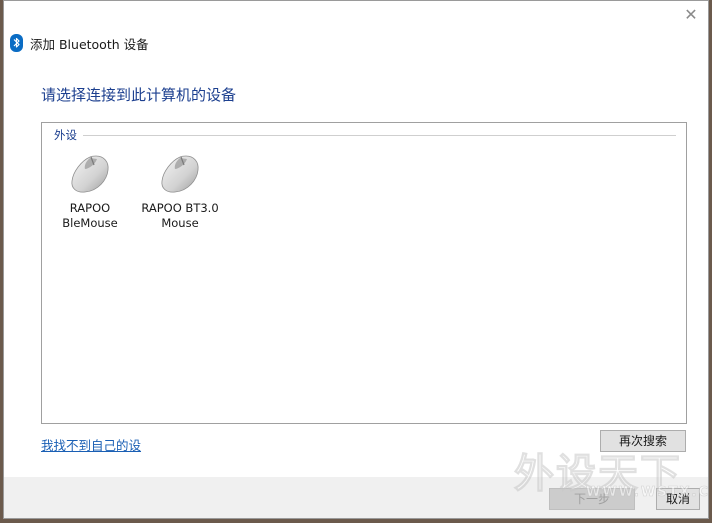 This screenshot has width=712, height=523. What do you see at coordinates (379, 135) in the screenshot?
I see `group-divider` at bounding box center [379, 135].